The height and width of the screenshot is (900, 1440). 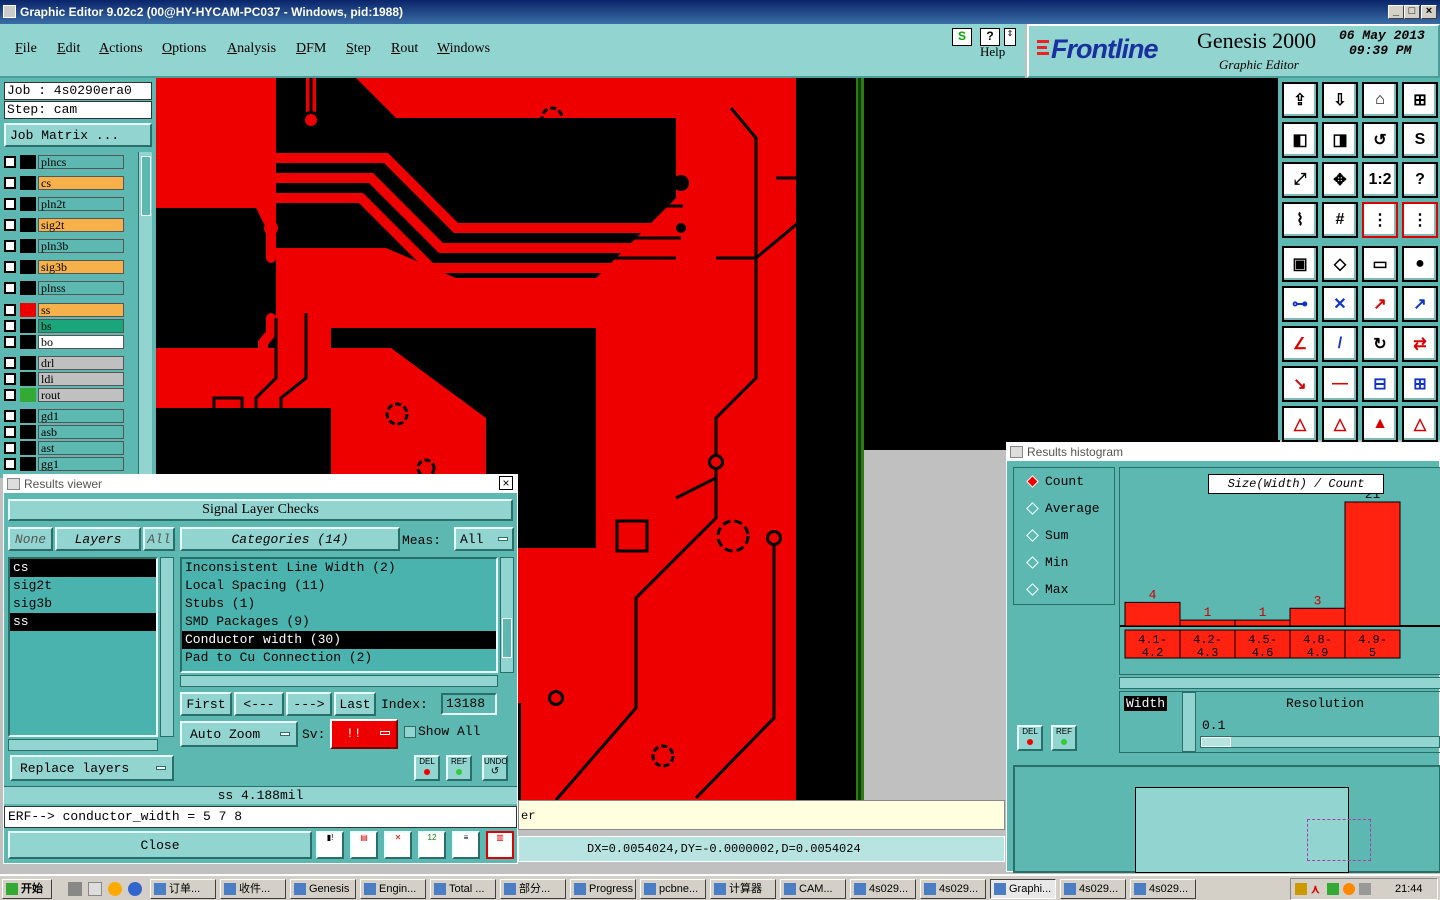 I want to click on resolution-slider-handle, so click(x=1216, y=742).